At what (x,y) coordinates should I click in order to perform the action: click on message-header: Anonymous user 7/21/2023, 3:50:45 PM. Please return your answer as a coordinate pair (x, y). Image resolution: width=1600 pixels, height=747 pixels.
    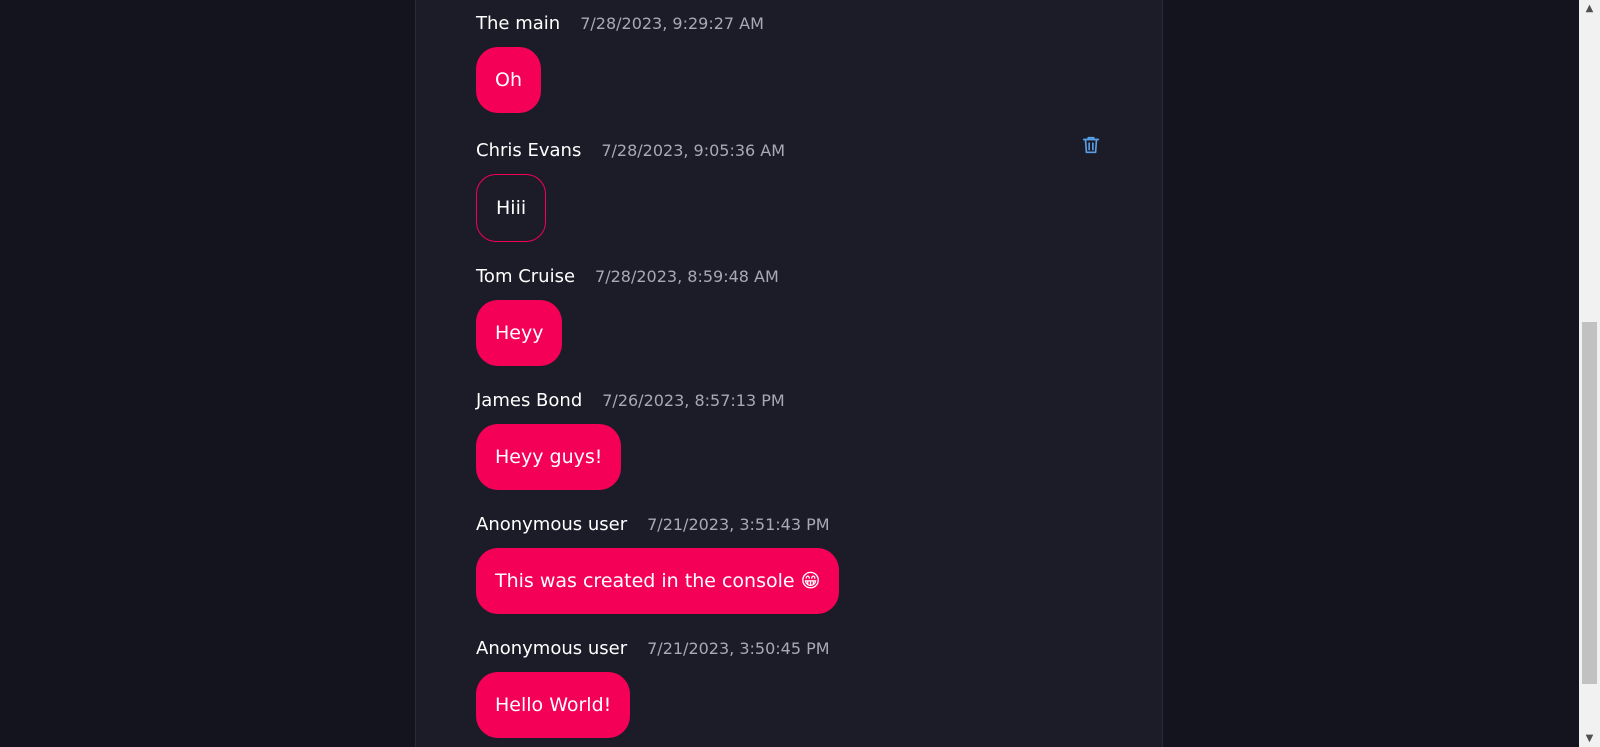
    Looking at the image, I should click on (789, 650).